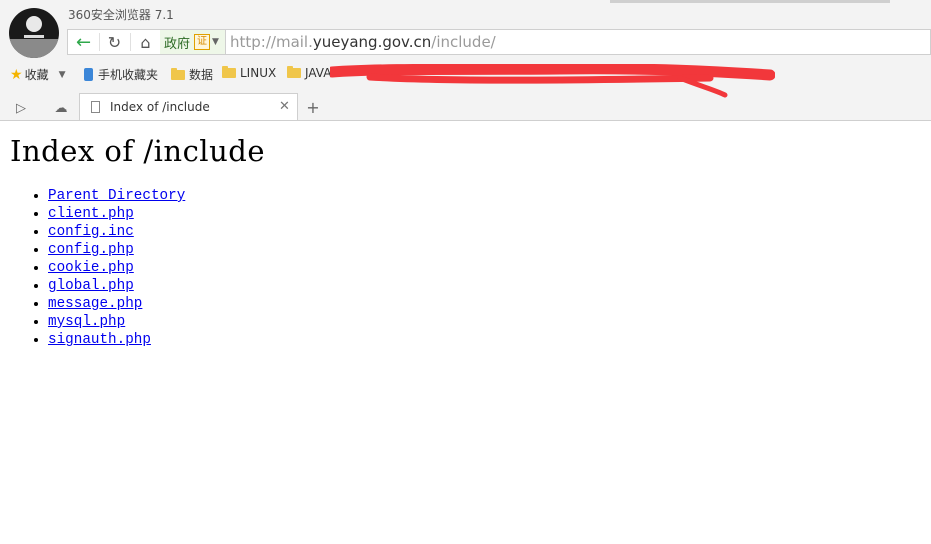 The height and width of the screenshot is (544, 931). I want to click on address-bar: http://mail.yueyang.gov.cn/include/, so click(363, 42).